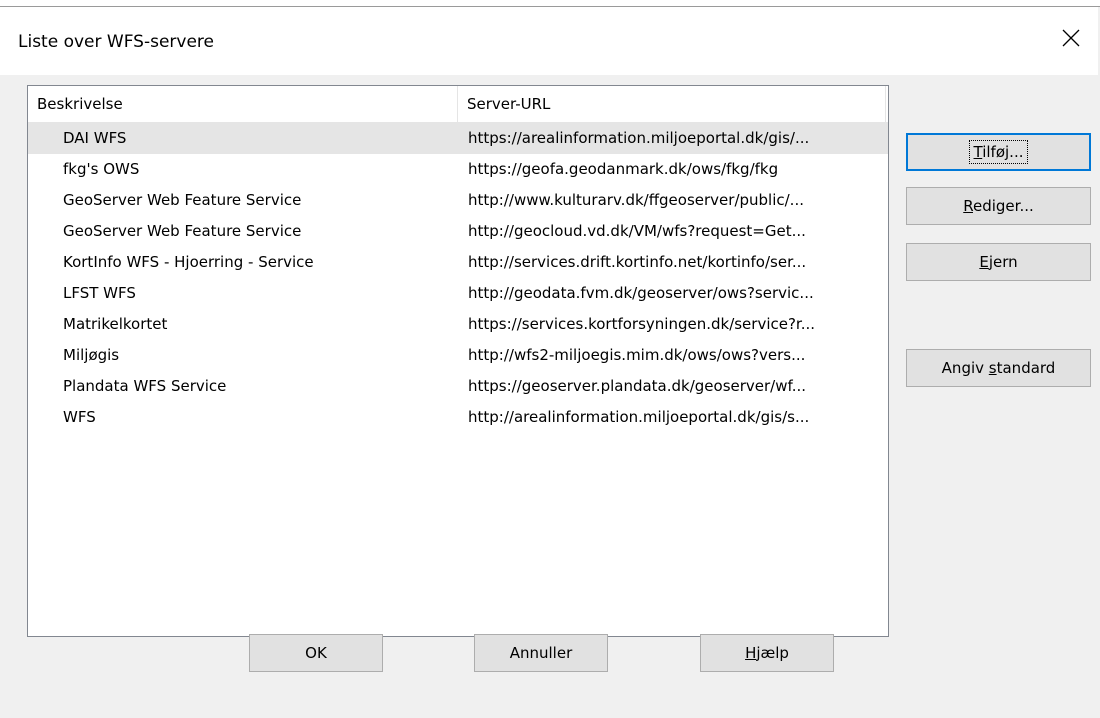  I want to click on close-icon, so click(1071, 38).